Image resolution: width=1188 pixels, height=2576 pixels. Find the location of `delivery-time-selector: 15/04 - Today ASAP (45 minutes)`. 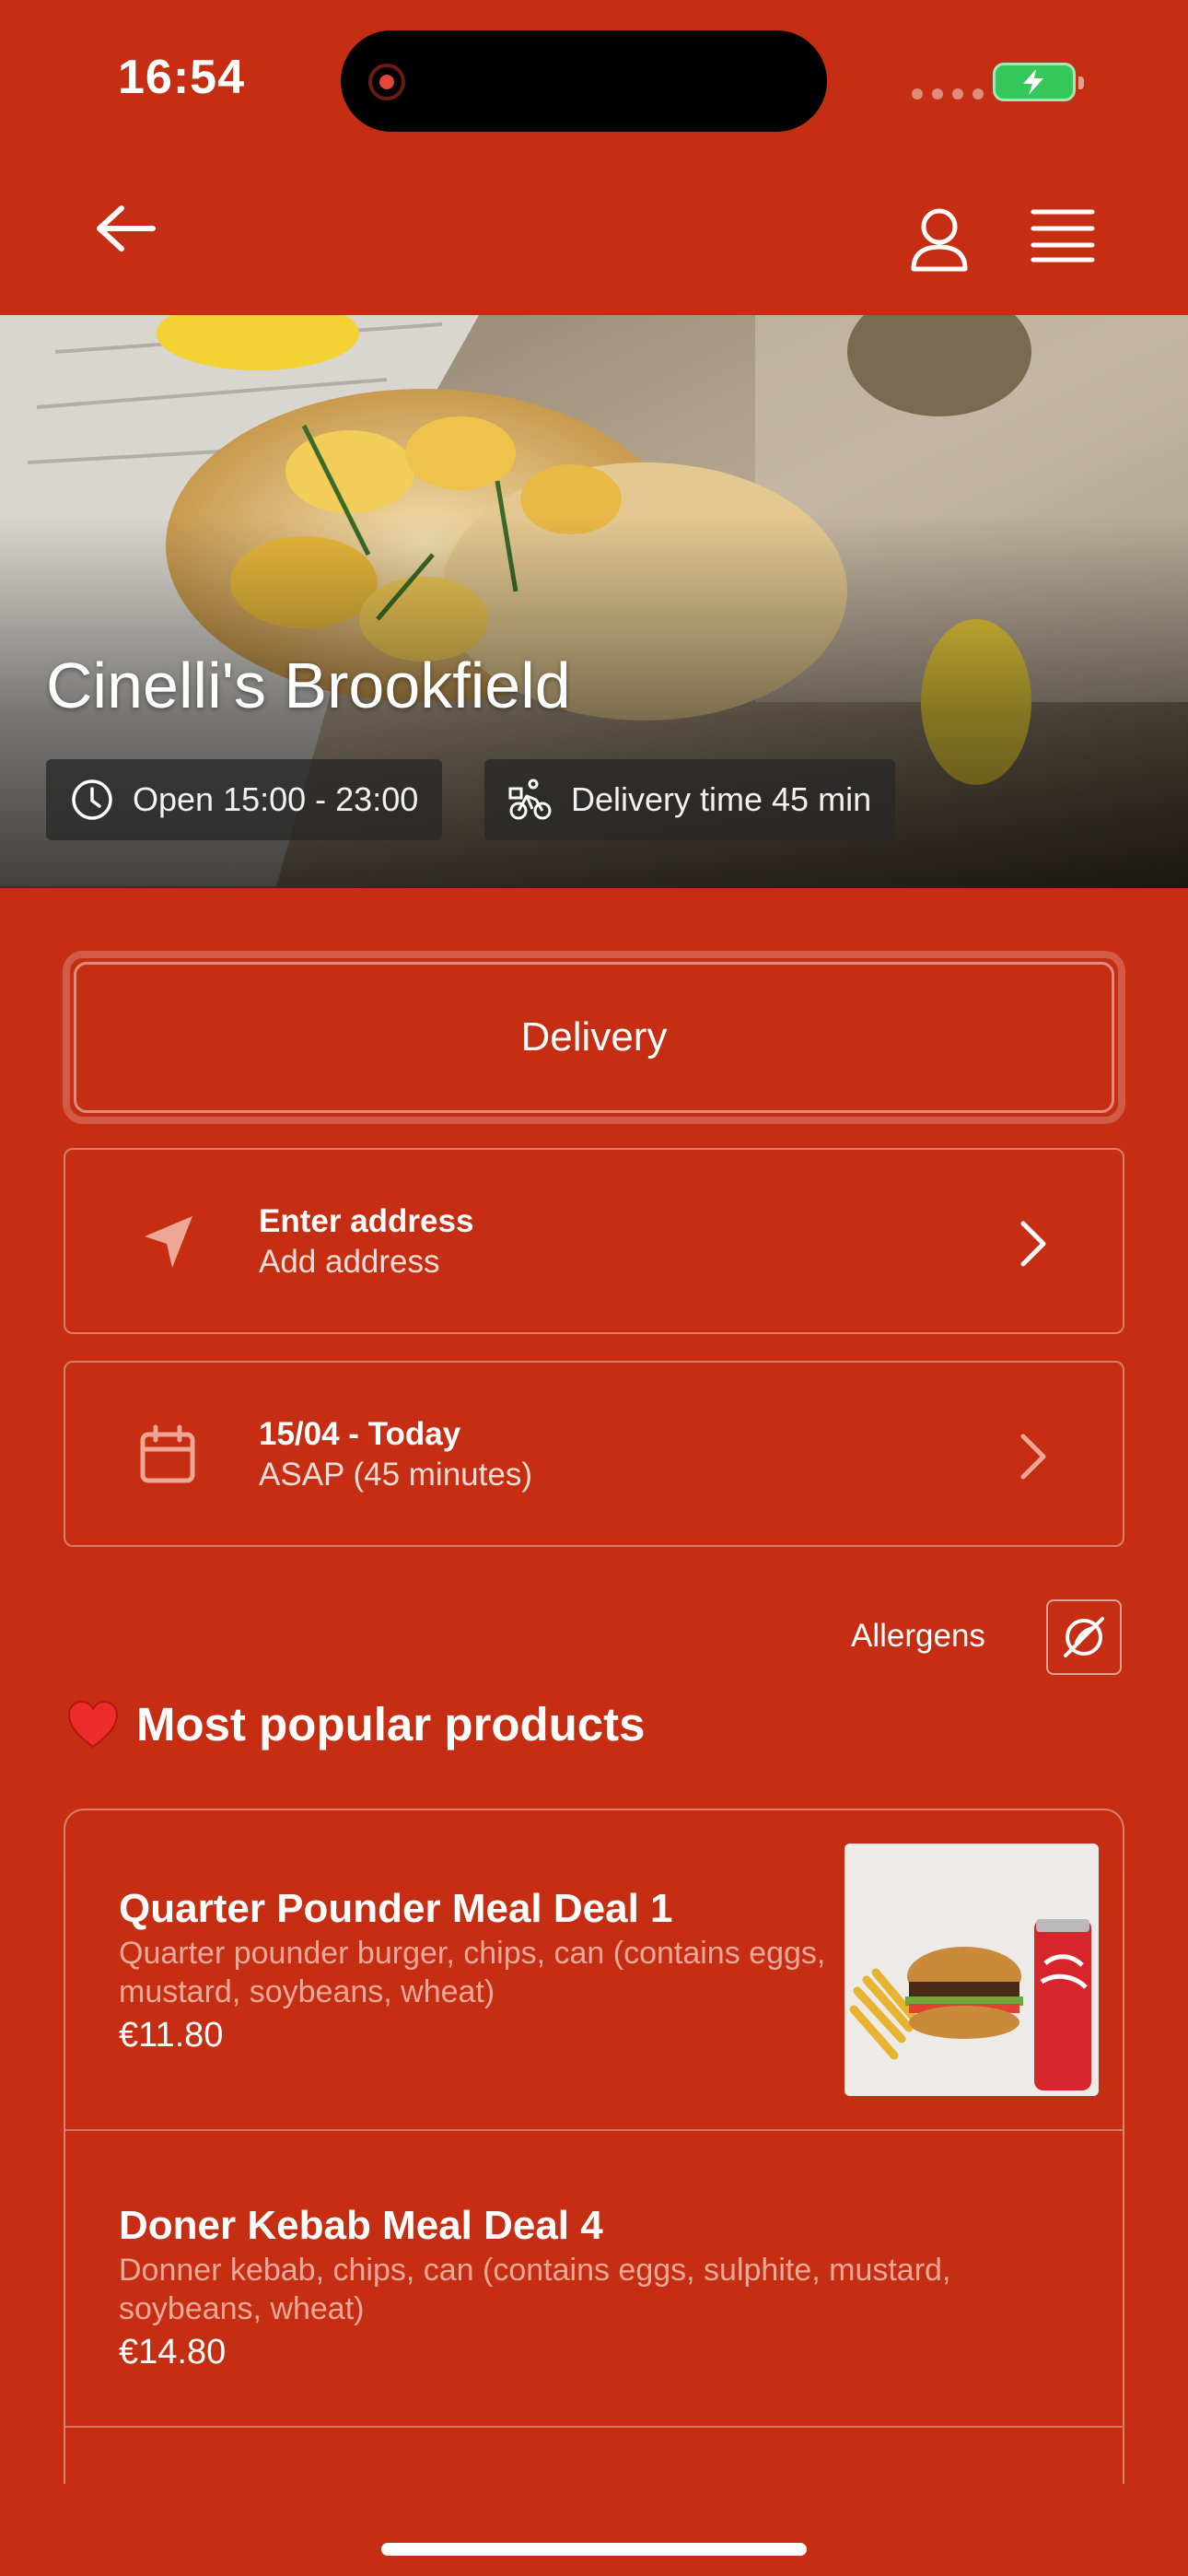

delivery-time-selector: 15/04 - Today ASAP (45 minutes) is located at coordinates (594, 1454).